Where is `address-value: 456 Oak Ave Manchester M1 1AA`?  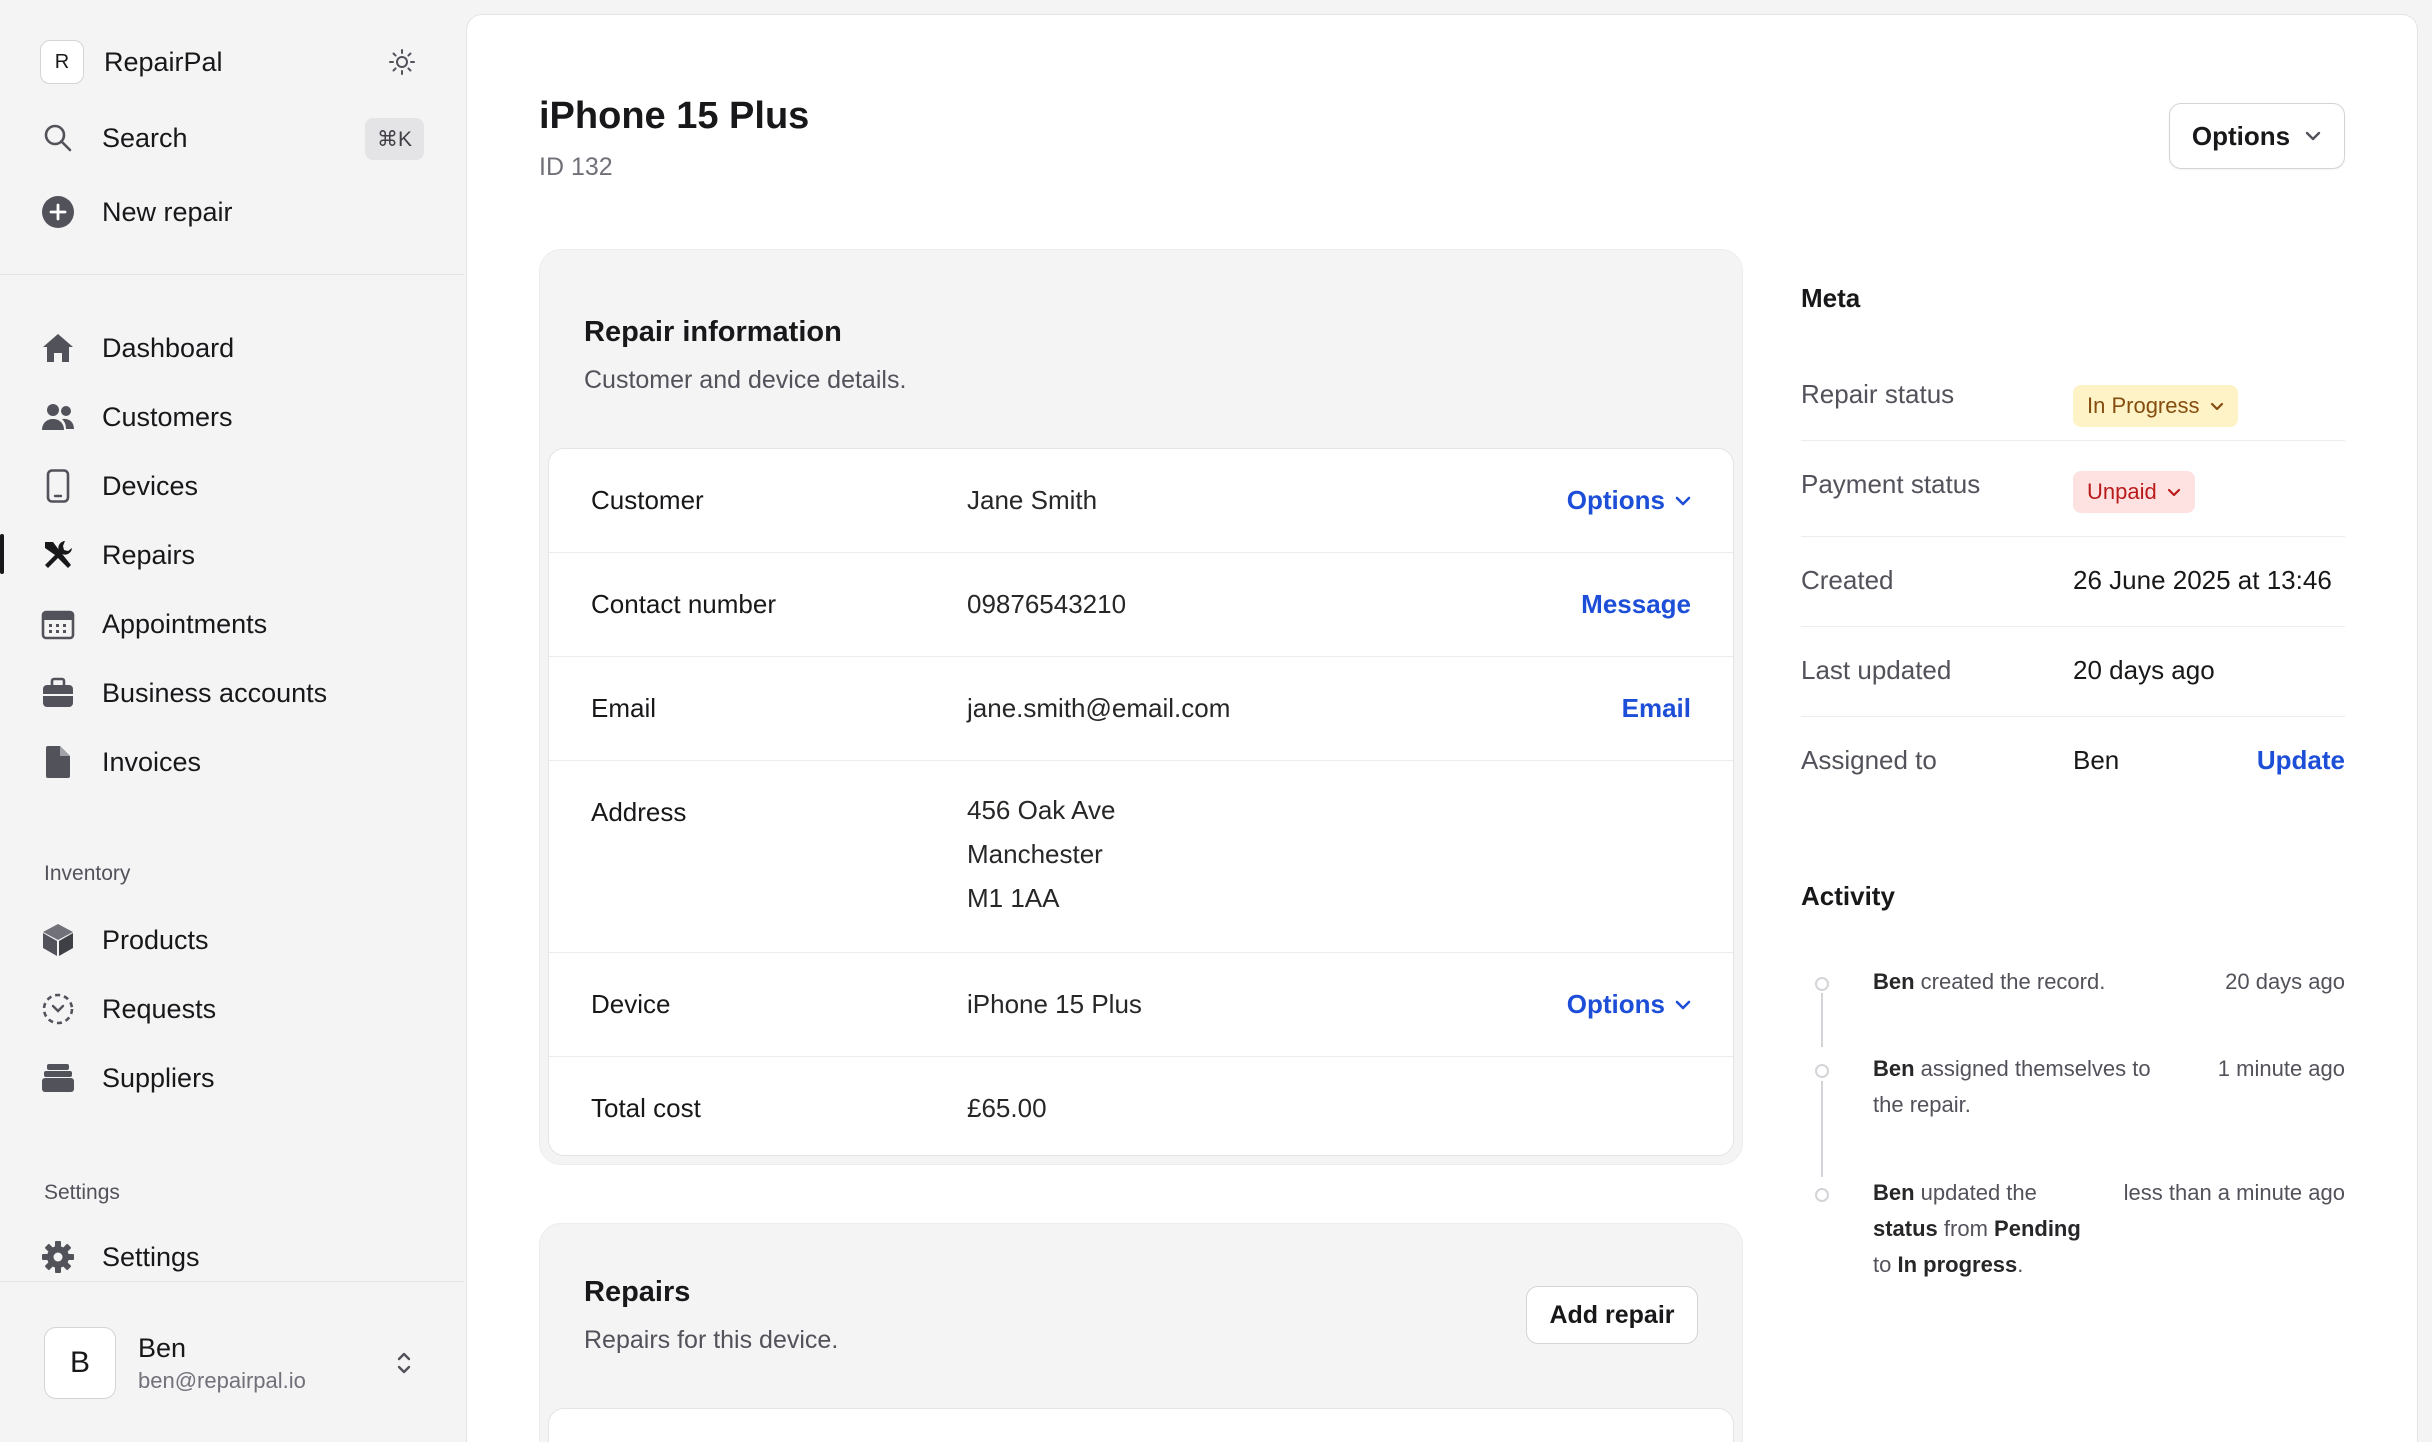
address-value: 456 Oak Ave Manchester M1 1AA is located at coordinates (1041, 854).